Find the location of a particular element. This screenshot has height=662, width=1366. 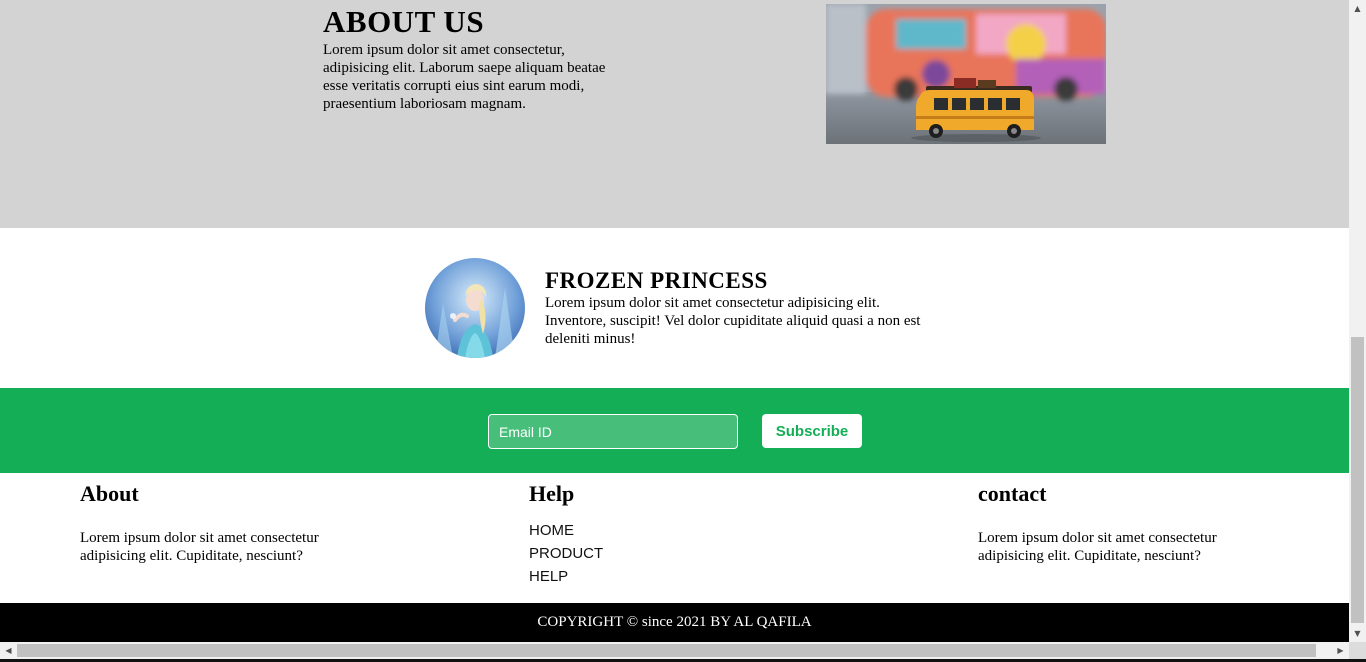

footer-link-help: HELP is located at coordinates (566, 576).